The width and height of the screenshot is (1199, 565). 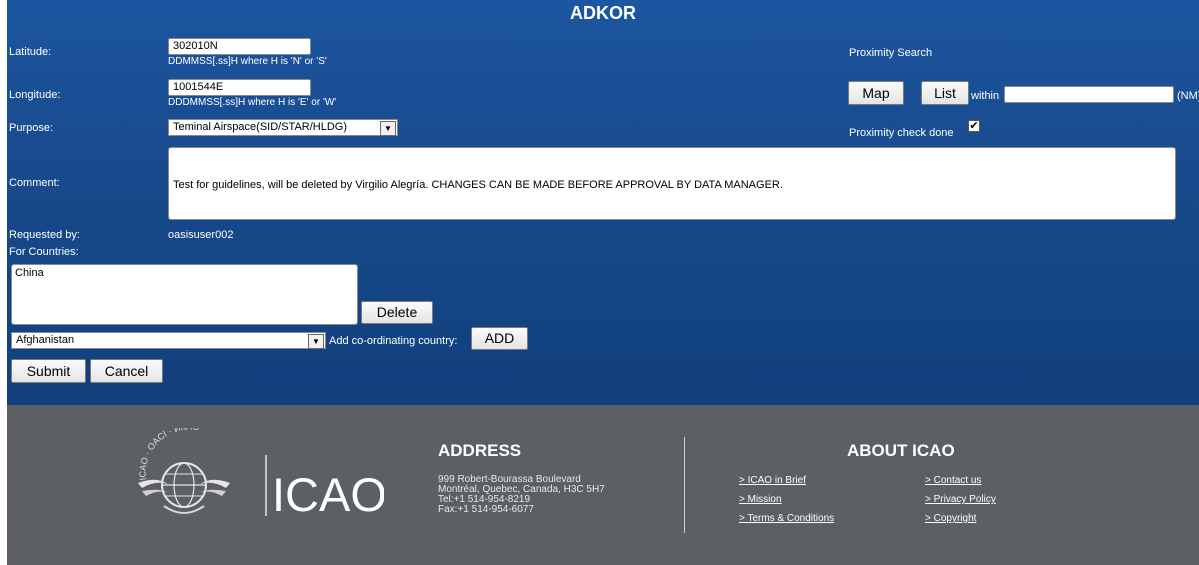 What do you see at coordinates (953, 480) in the screenshot?
I see `link-contact-us: > Contact us` at bounding box center [953, 480].